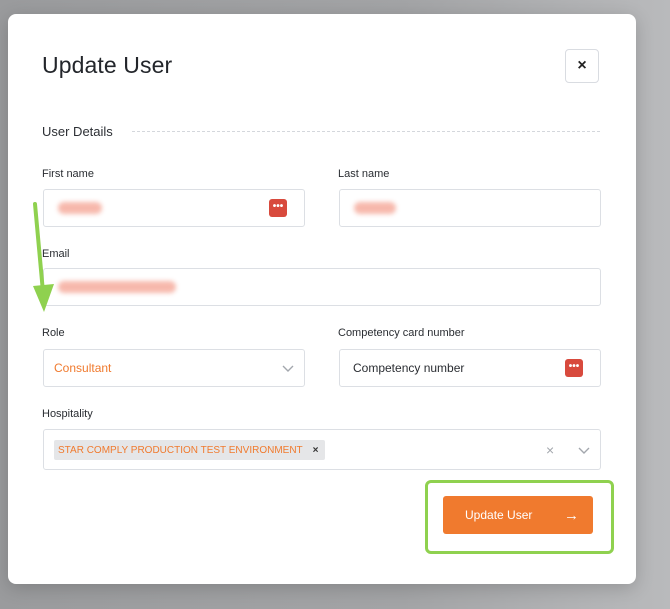 The height and width of the screenshot is (609, 670). I want to click on competency-field: Competency number •••, so click(470, 368).